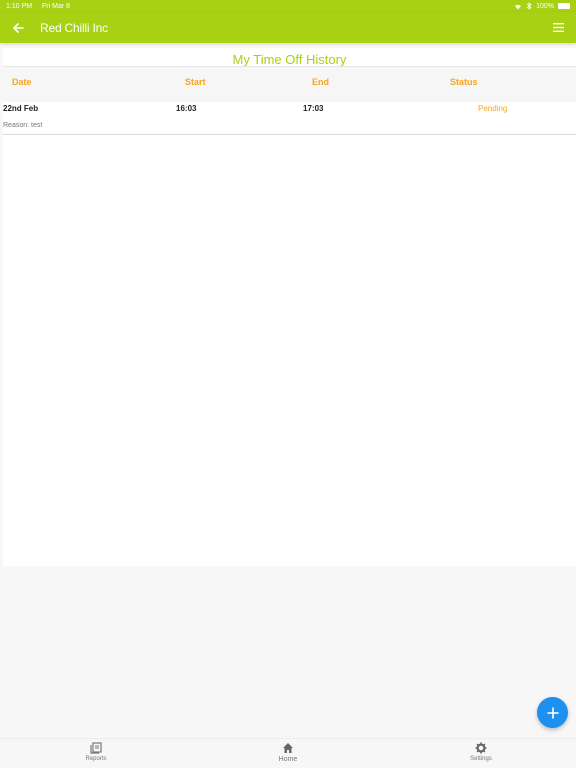 Image resolution: width=576 pixels, height=768 pixels. I want to click on header-status: Status, so click(464, 82).